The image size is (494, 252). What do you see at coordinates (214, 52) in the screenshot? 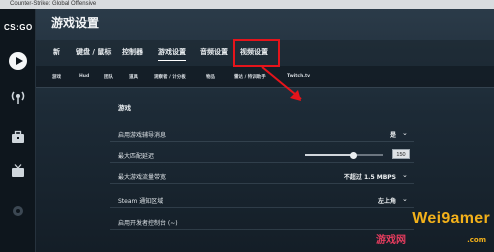
I see `tab-audio-settings: 音频设置` at bounding box center [214, 52].